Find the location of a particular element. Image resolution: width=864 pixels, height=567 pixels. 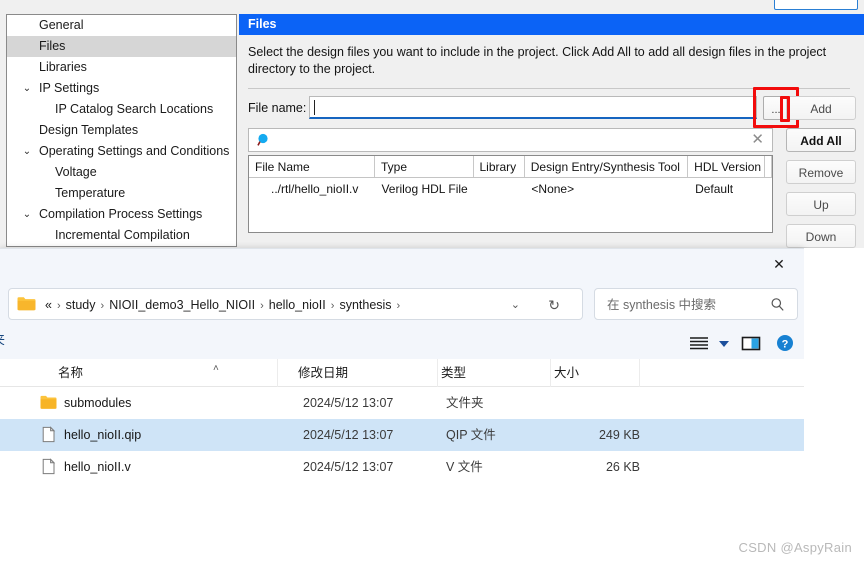

explorer-column-header: 修改日期 is located at coordinates (368, 373).